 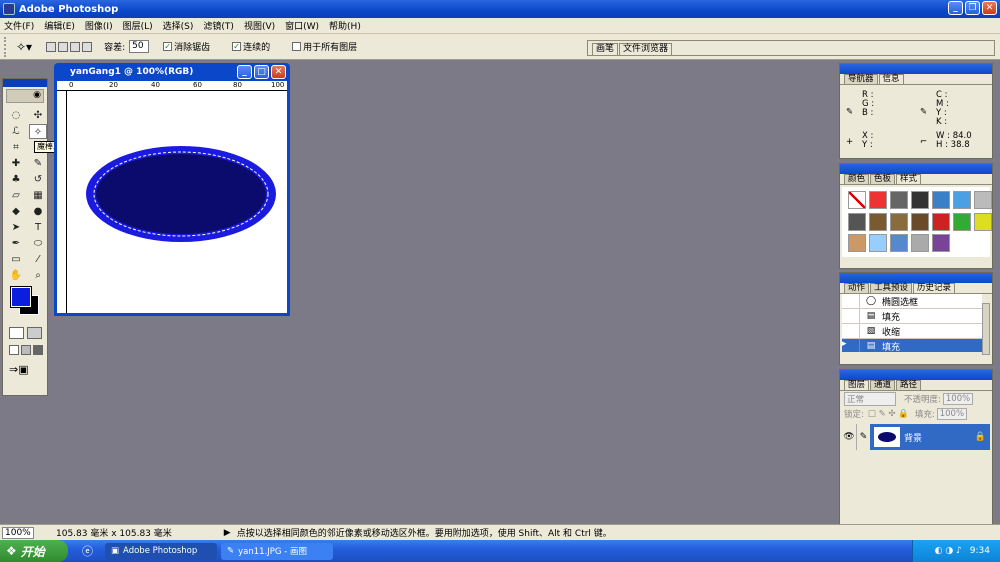 I want to click on healing-brush-icon: ✚, so click(x=16, y=163).